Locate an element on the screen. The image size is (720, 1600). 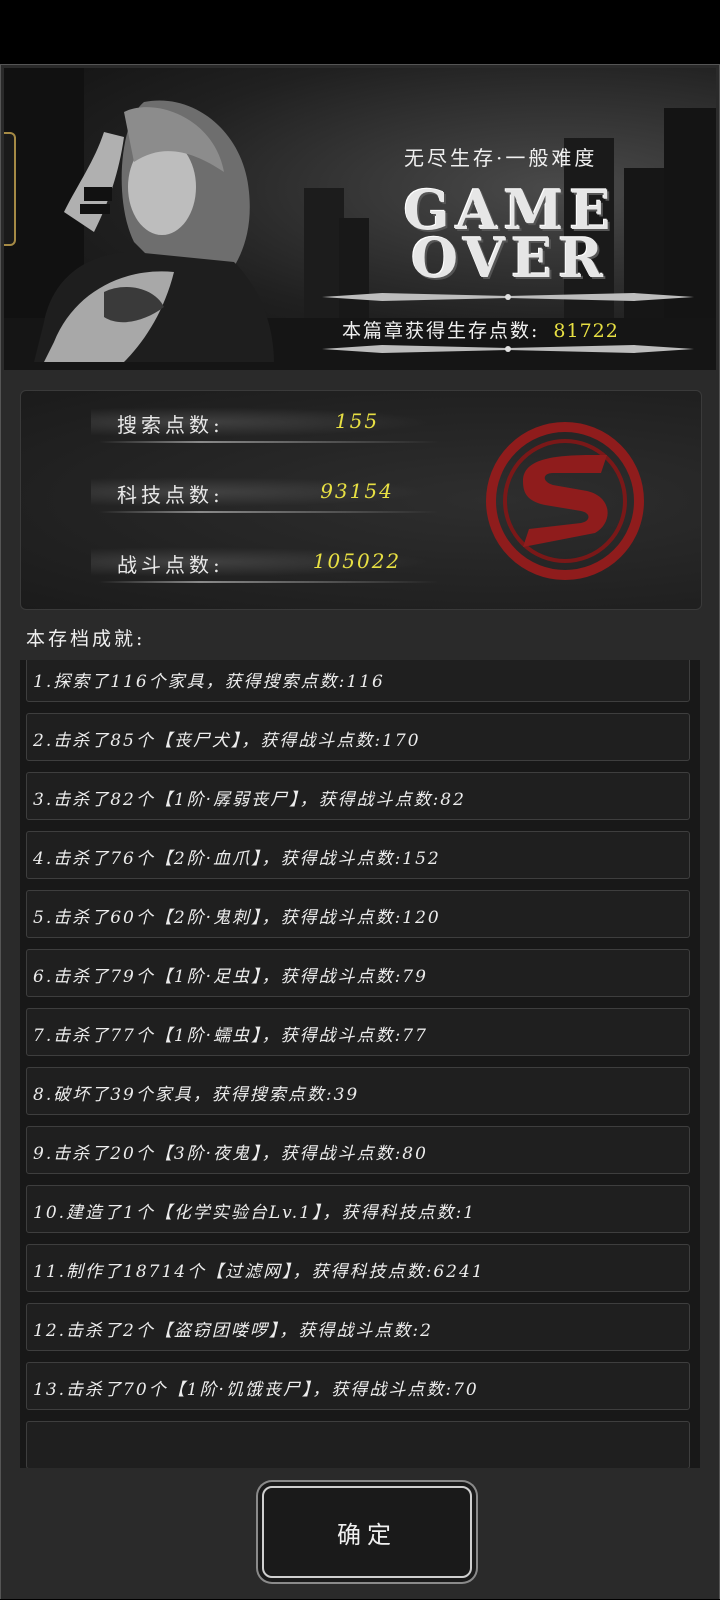
stat-label-combat: 战斗点数: is located at coordinates (170, 565).